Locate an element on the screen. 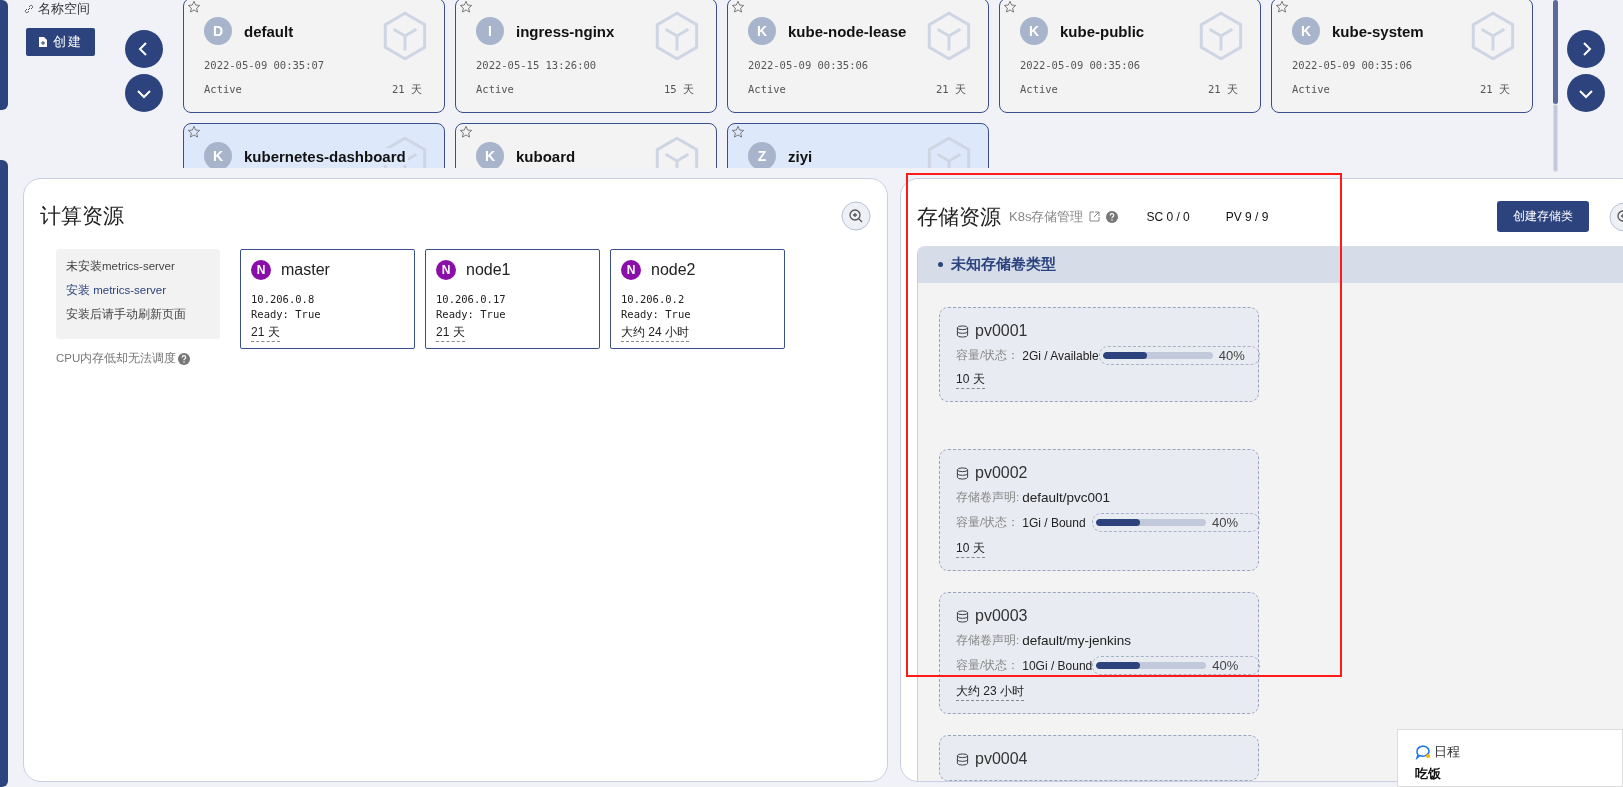 The width and height of the screenshot is (1623, 787). created-time: 2022-05-09 00:35:07 is located at coordinates (265, 65).